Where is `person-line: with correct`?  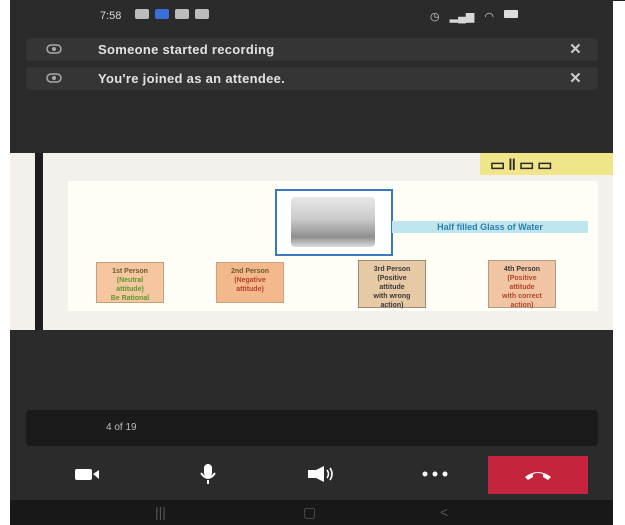
person-line: with correct is located at coordinates (522, 296).